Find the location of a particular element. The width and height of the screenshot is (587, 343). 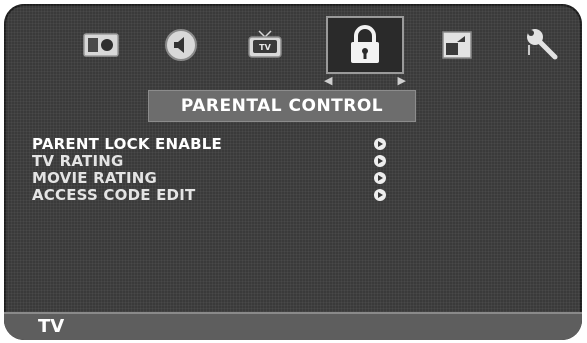

menu-item-label: MOVIE RATING is located at coordinates (95, 178).